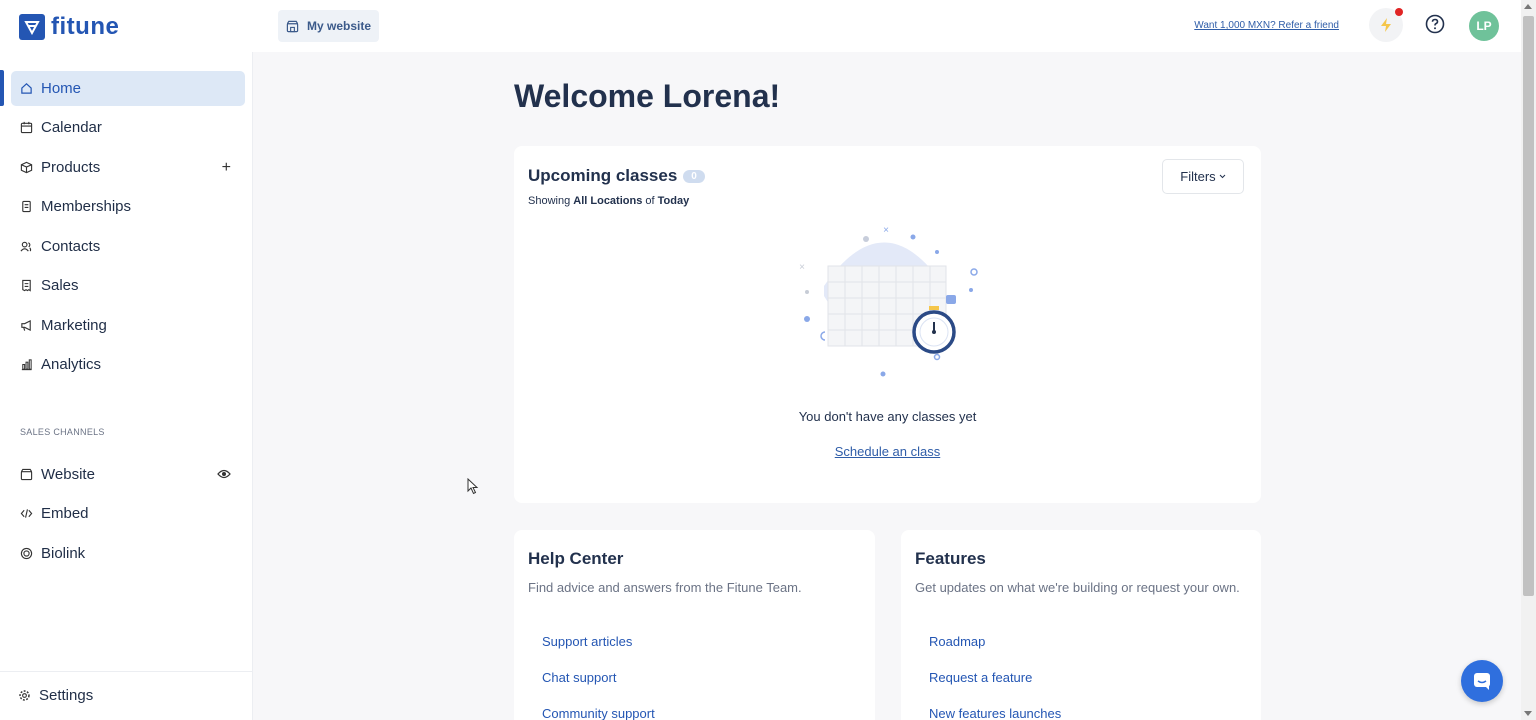 This screenshot has height=720, width=1536. I want to click on chevron-down-icon, so click(1222, 176).